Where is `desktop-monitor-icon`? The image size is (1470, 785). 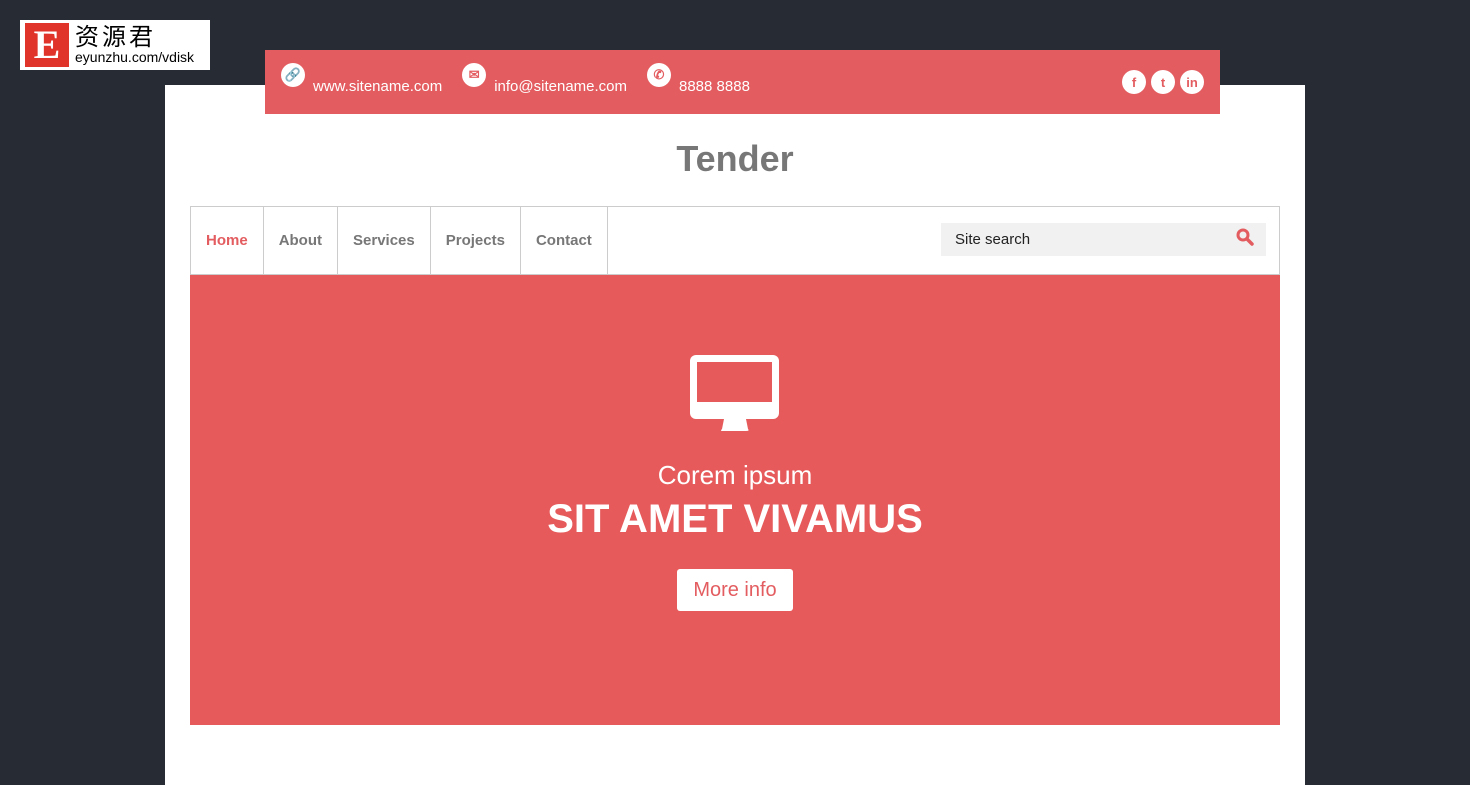
desktop-monitor-icon is located at coordinates (734, 393).